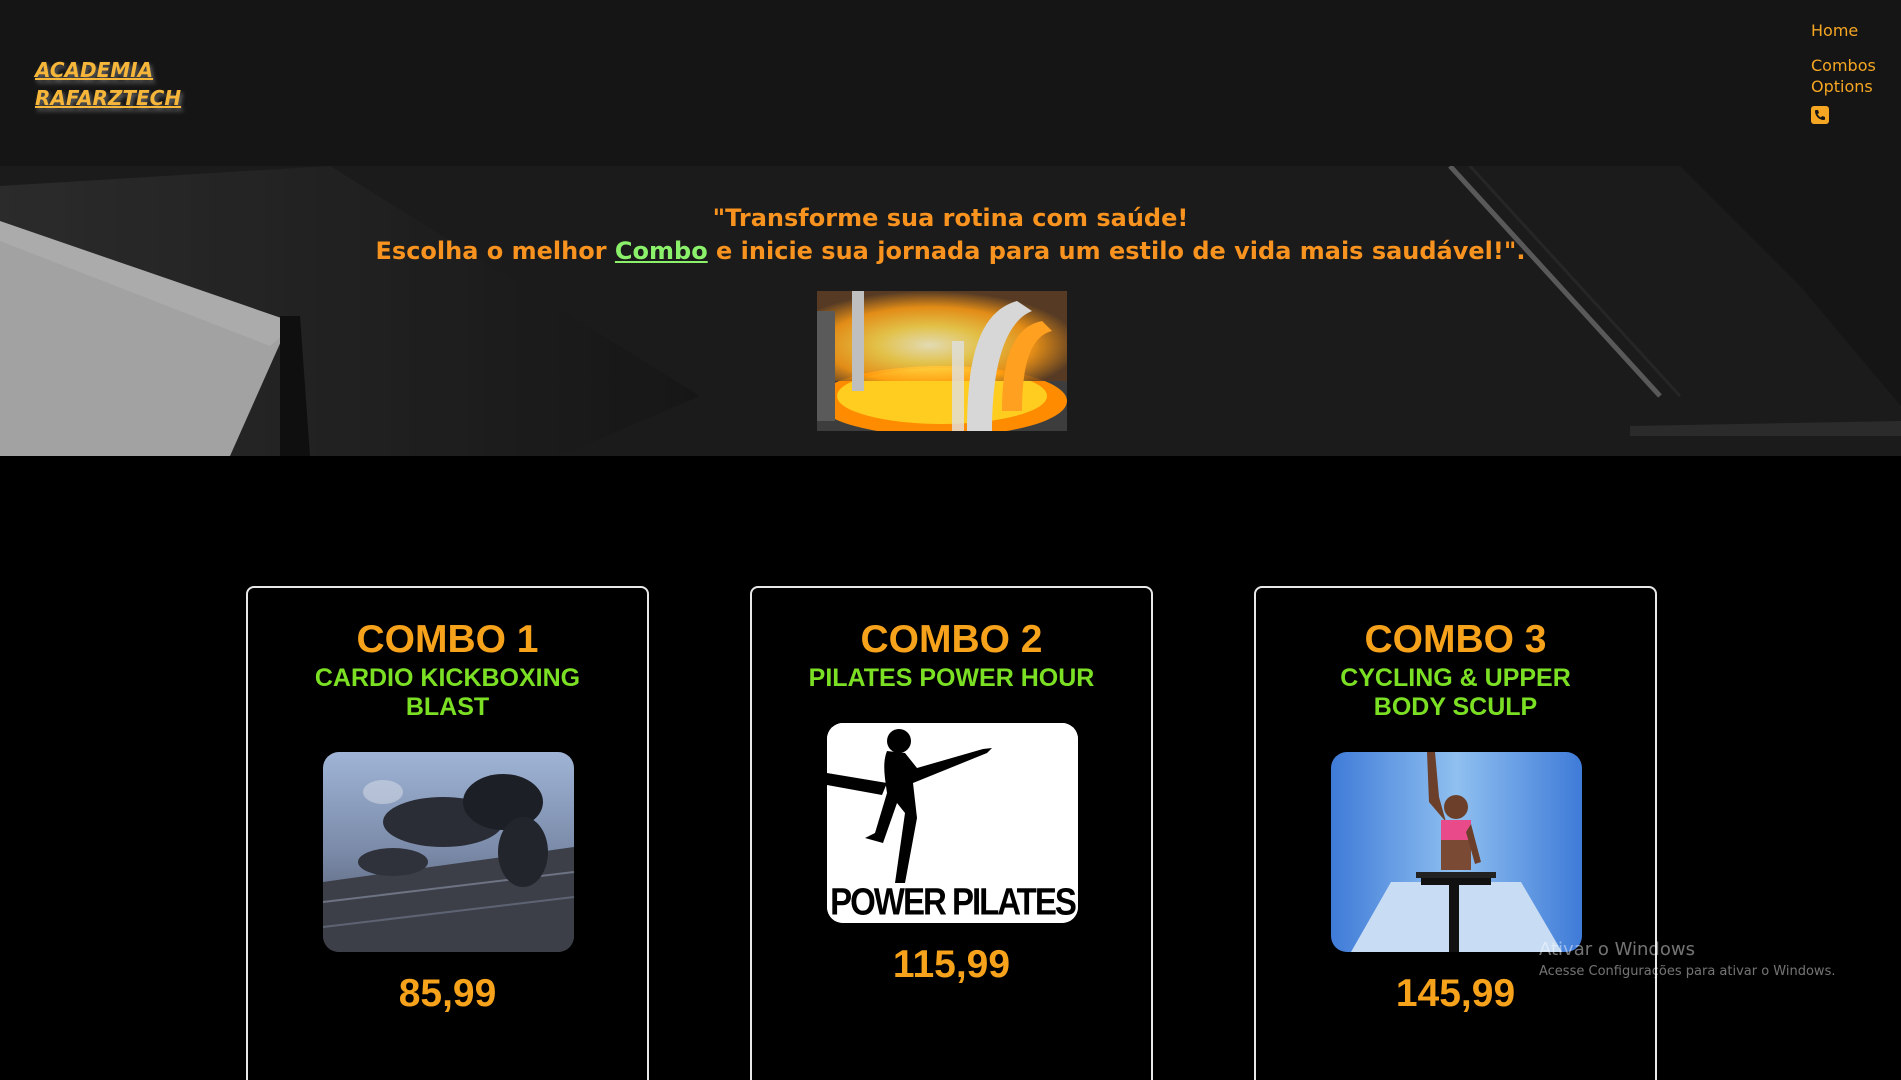 Image resolution: width=1901 pixels, height=1080 pixels. Describe the element at coordinates (951, 678) in the screenshot. I see `combo-subtitle: PILATES POWER HOUR` at that location.